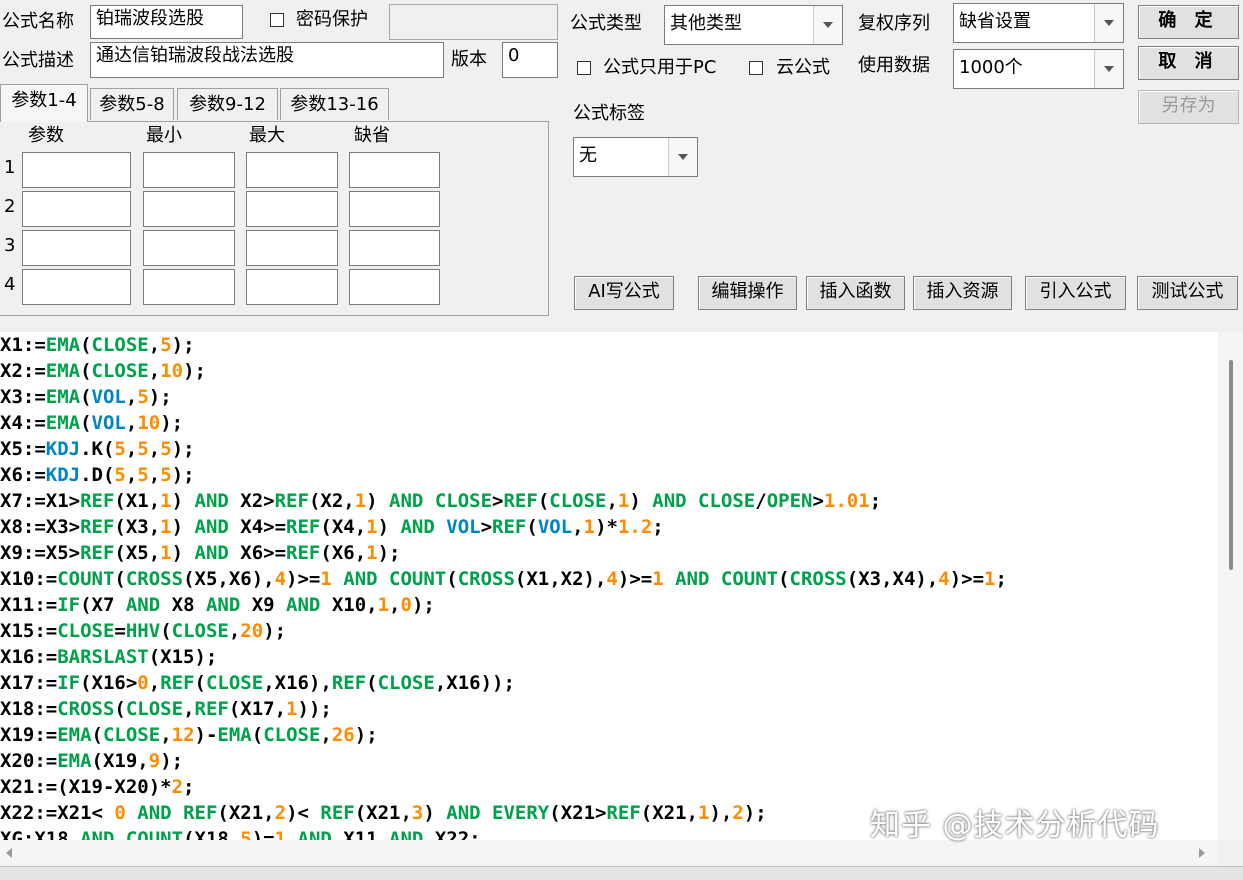 This screenshot has width=1243, height=880. What do you see at coordinates (267, 135) in the screenshot?
I see `params-header-max: 最大` at bounding box center [267, 135].